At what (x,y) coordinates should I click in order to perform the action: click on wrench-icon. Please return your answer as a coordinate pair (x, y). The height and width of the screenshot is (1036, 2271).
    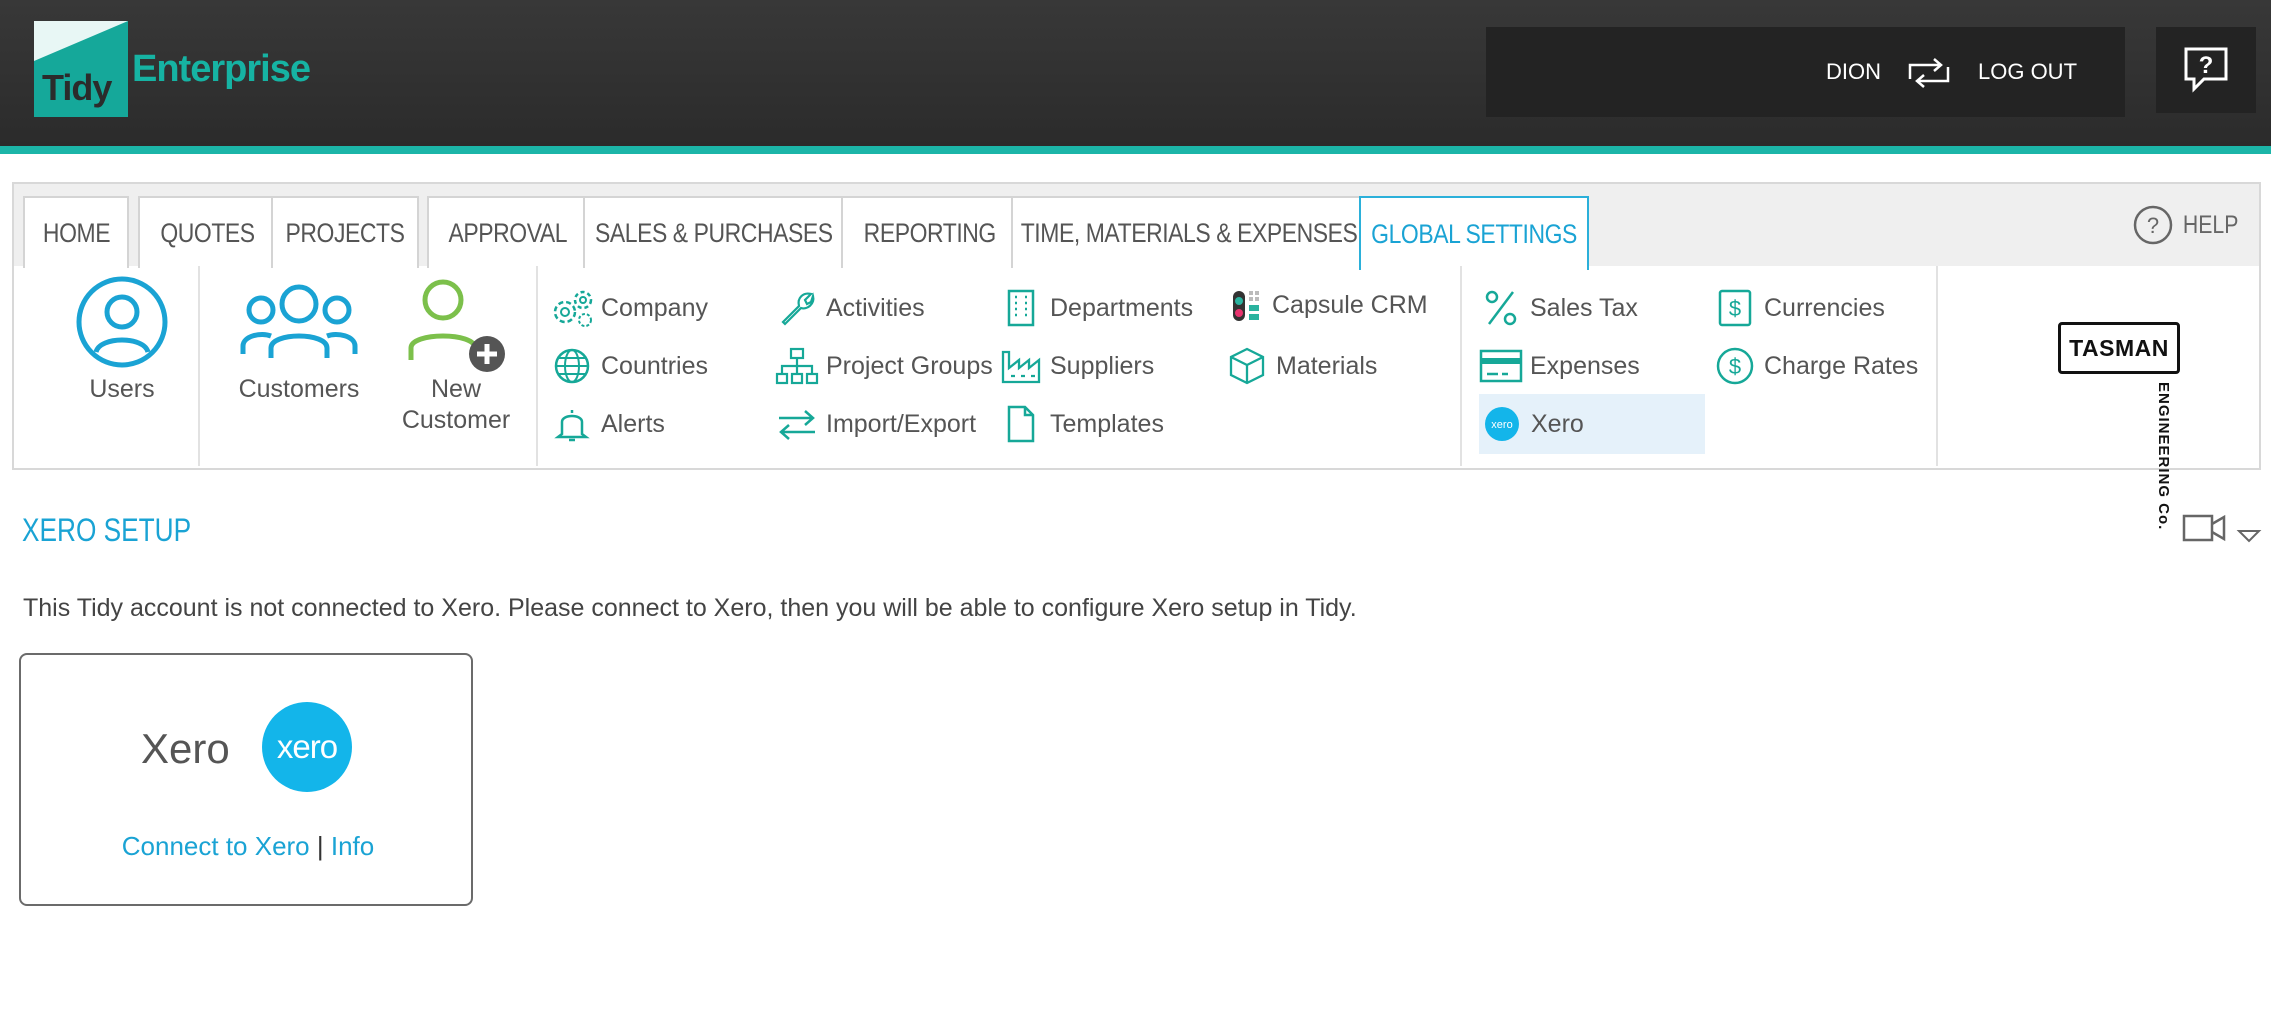
    Looking at the image, I should click on (797, 308).